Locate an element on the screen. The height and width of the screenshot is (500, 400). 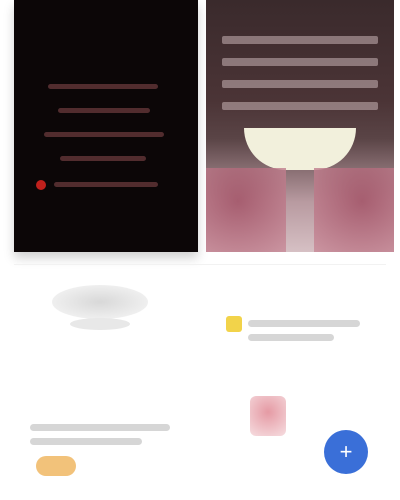
plus-icon: + is located at coordinates (346, 451).